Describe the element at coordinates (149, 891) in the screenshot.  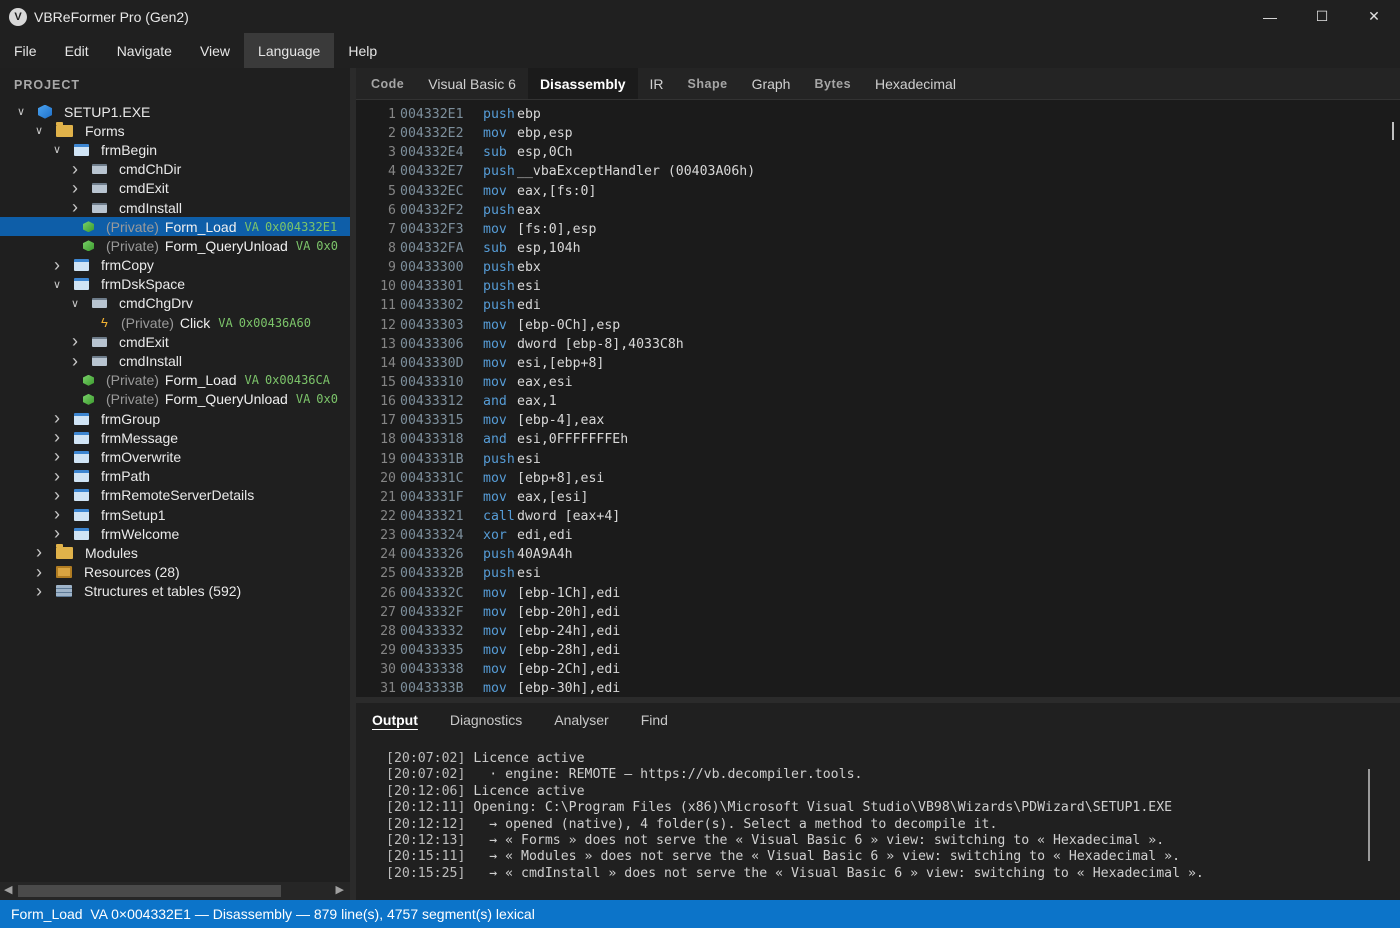
I see `scrollbar-thumb` at that location.